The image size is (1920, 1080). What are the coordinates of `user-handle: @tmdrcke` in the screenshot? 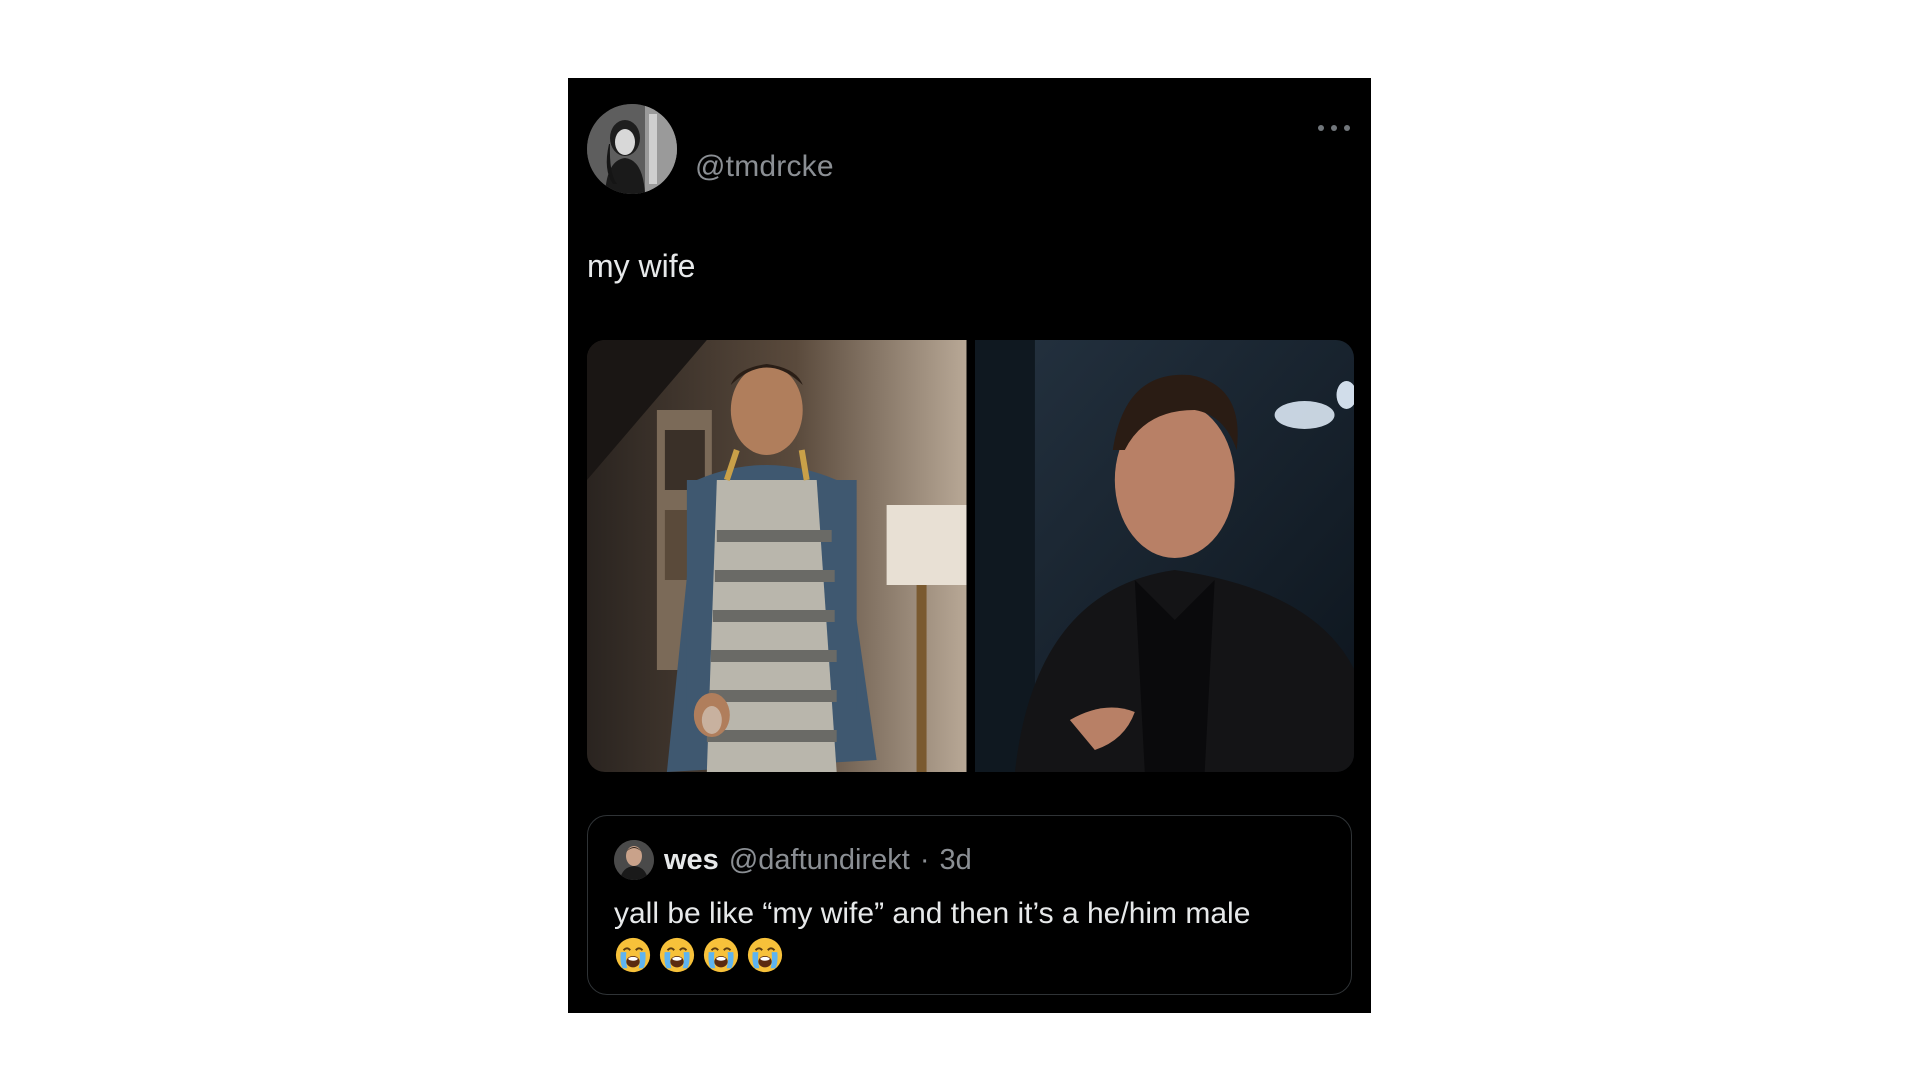 It's located at (764, 167).